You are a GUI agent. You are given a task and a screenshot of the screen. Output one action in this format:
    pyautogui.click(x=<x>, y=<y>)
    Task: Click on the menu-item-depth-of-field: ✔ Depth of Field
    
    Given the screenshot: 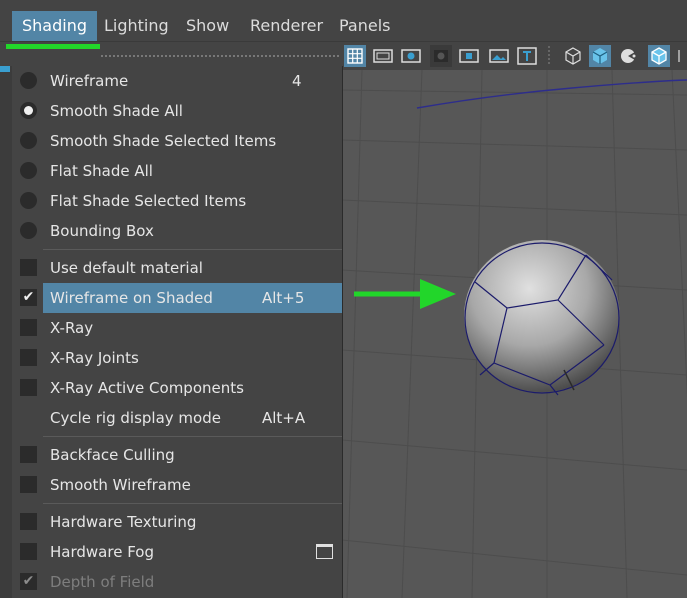 What is the action you would take?
    pyautogui.click(x=177, y=582)
    